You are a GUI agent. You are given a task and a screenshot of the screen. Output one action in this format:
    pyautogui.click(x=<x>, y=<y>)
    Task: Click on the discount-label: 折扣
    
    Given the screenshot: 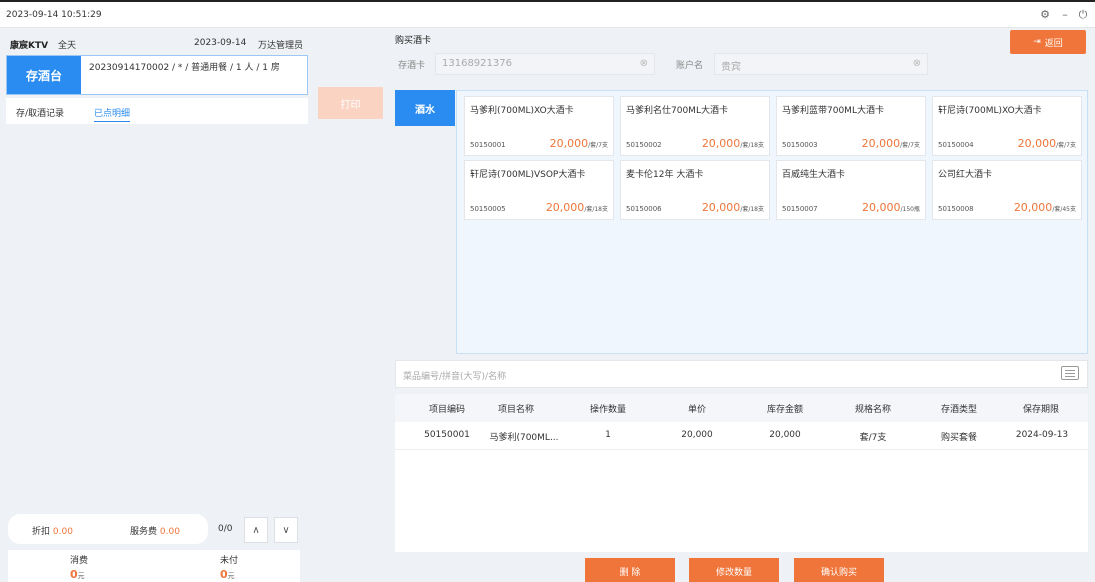 What is the action you would take?
    pyautogui.click(x=41, y=532)
    